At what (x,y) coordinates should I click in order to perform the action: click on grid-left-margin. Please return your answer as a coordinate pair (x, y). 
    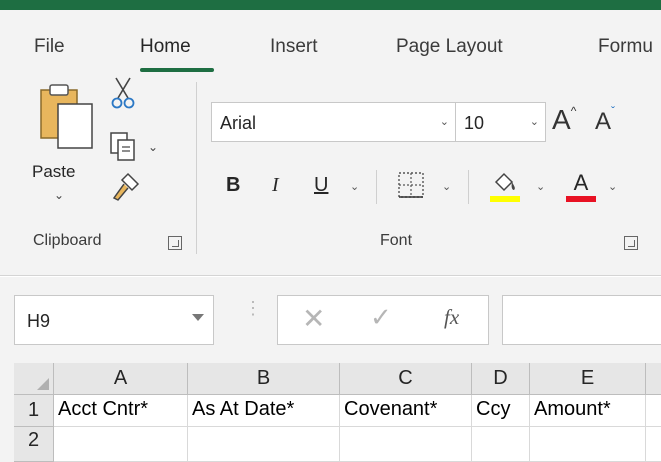
    Looking at the image, I should click on (7, 412).